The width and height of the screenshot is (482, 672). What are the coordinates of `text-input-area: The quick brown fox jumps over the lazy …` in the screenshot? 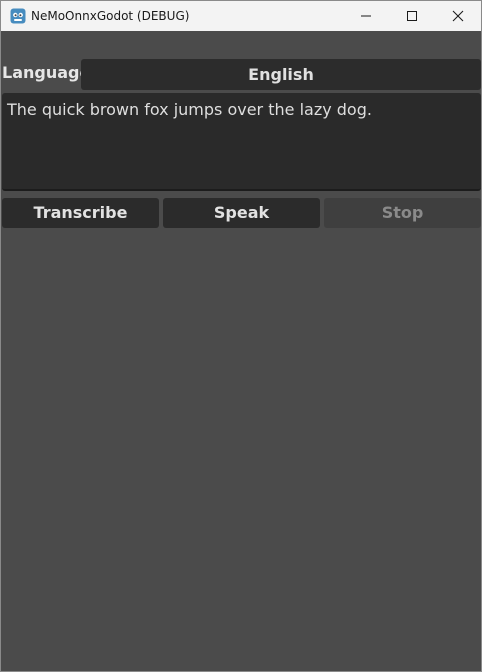 It's located at (241, 142).